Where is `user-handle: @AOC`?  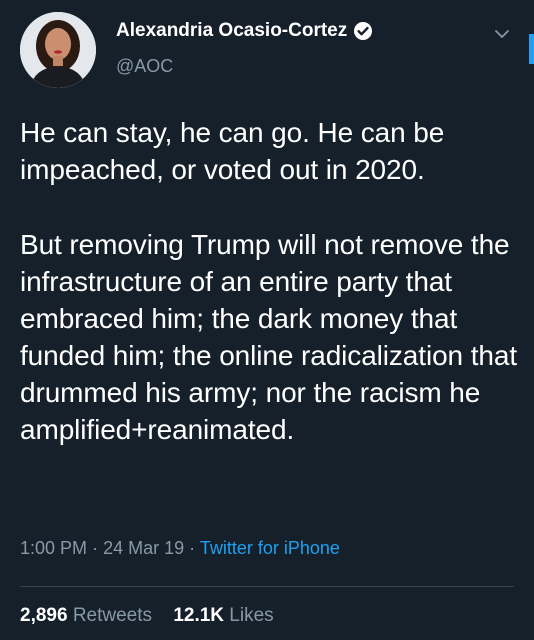
user-handle: @AOC is located at coordinates (144, 66).